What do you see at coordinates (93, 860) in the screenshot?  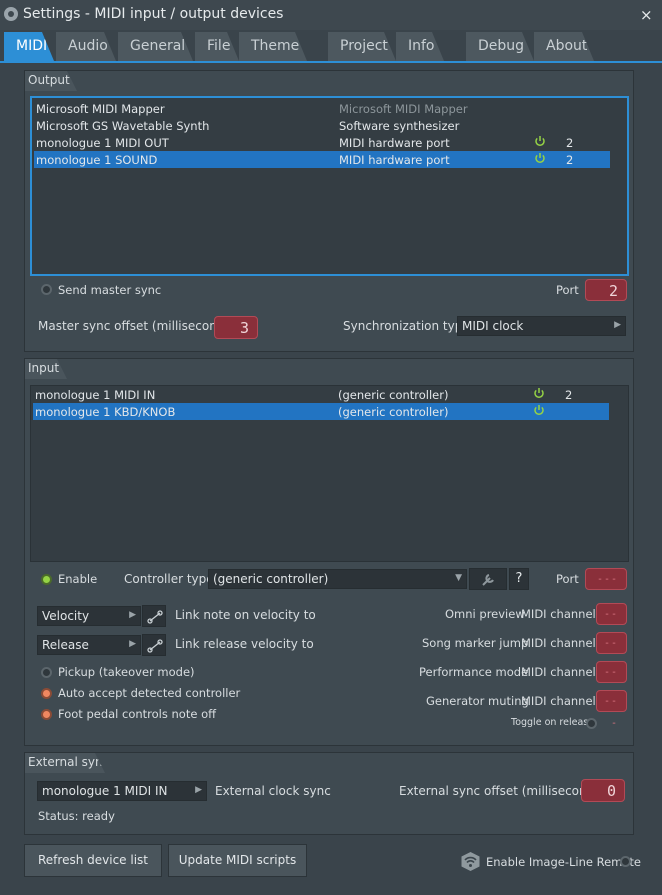 I see `refresh-device-list-button: Refresh device list` at bounding box center [93, 860].